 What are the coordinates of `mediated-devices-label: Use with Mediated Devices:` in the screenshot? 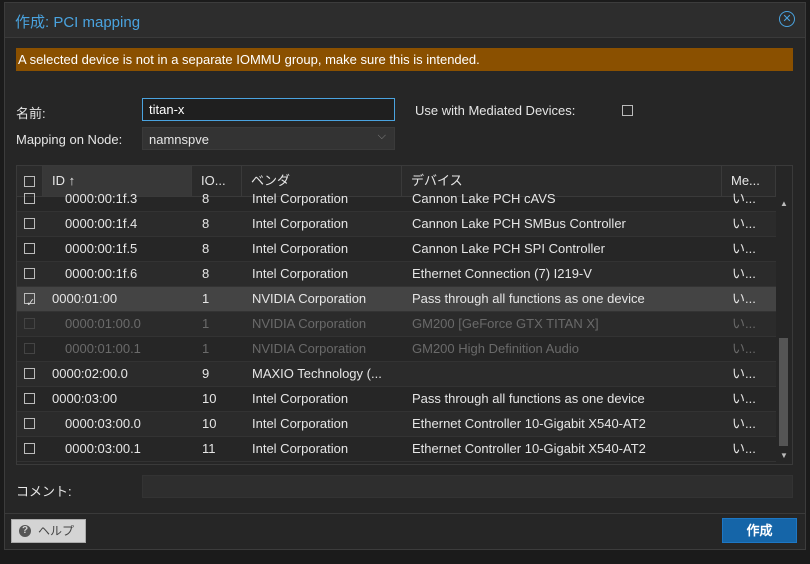 It's located at (495, 110).